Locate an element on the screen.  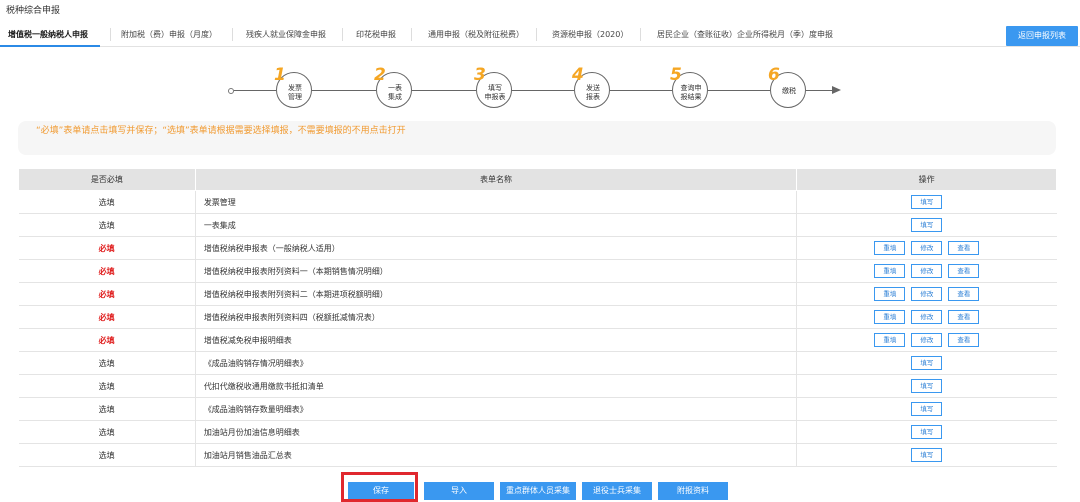
step-number: 5 is located at coordinates (676, 75).